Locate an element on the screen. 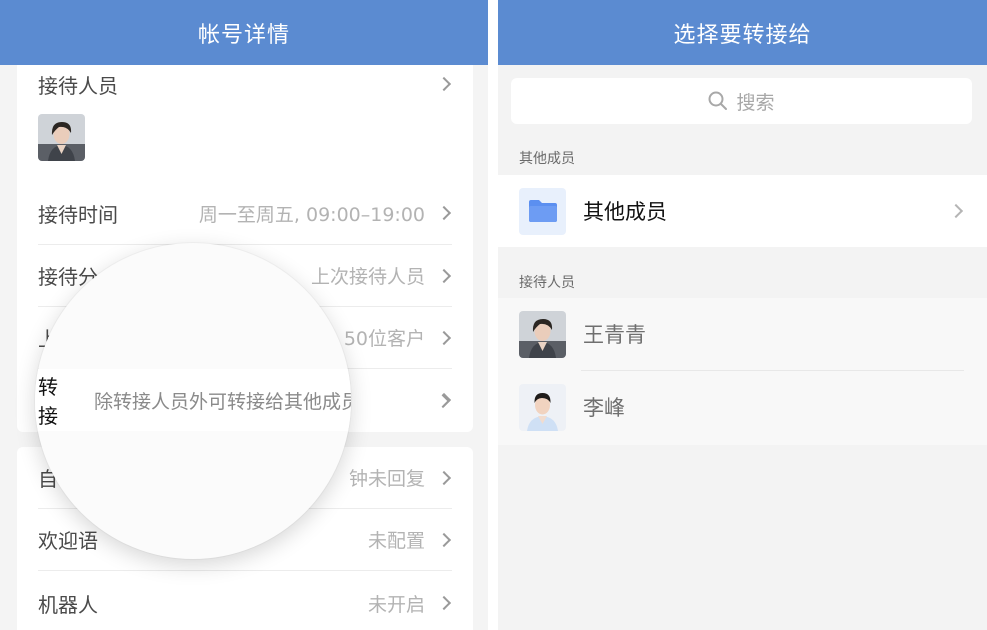 This screenshot has height=630, width=987. reception-member-list: 王青青 李峰 is located at coordinates (742, 371).